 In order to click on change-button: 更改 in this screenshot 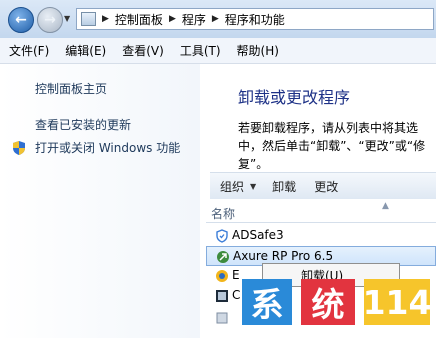, I will do `click(326, 186)`.